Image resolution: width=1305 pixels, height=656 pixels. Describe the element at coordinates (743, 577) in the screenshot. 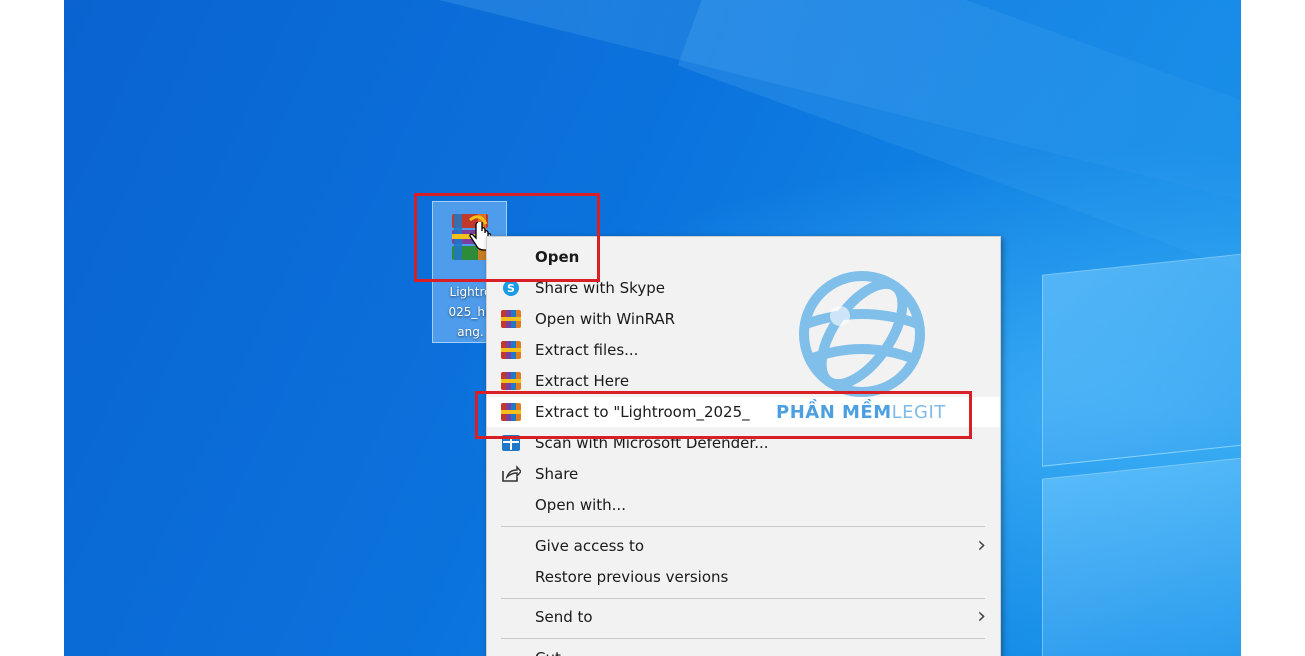

I see `menu-item-restore-versions: Restore previous versions` at that location.